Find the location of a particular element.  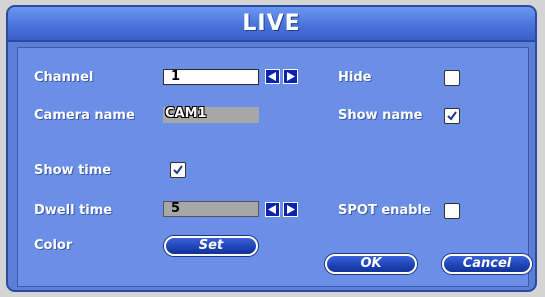

ok-button: OK is located at coordinates (371, 264).